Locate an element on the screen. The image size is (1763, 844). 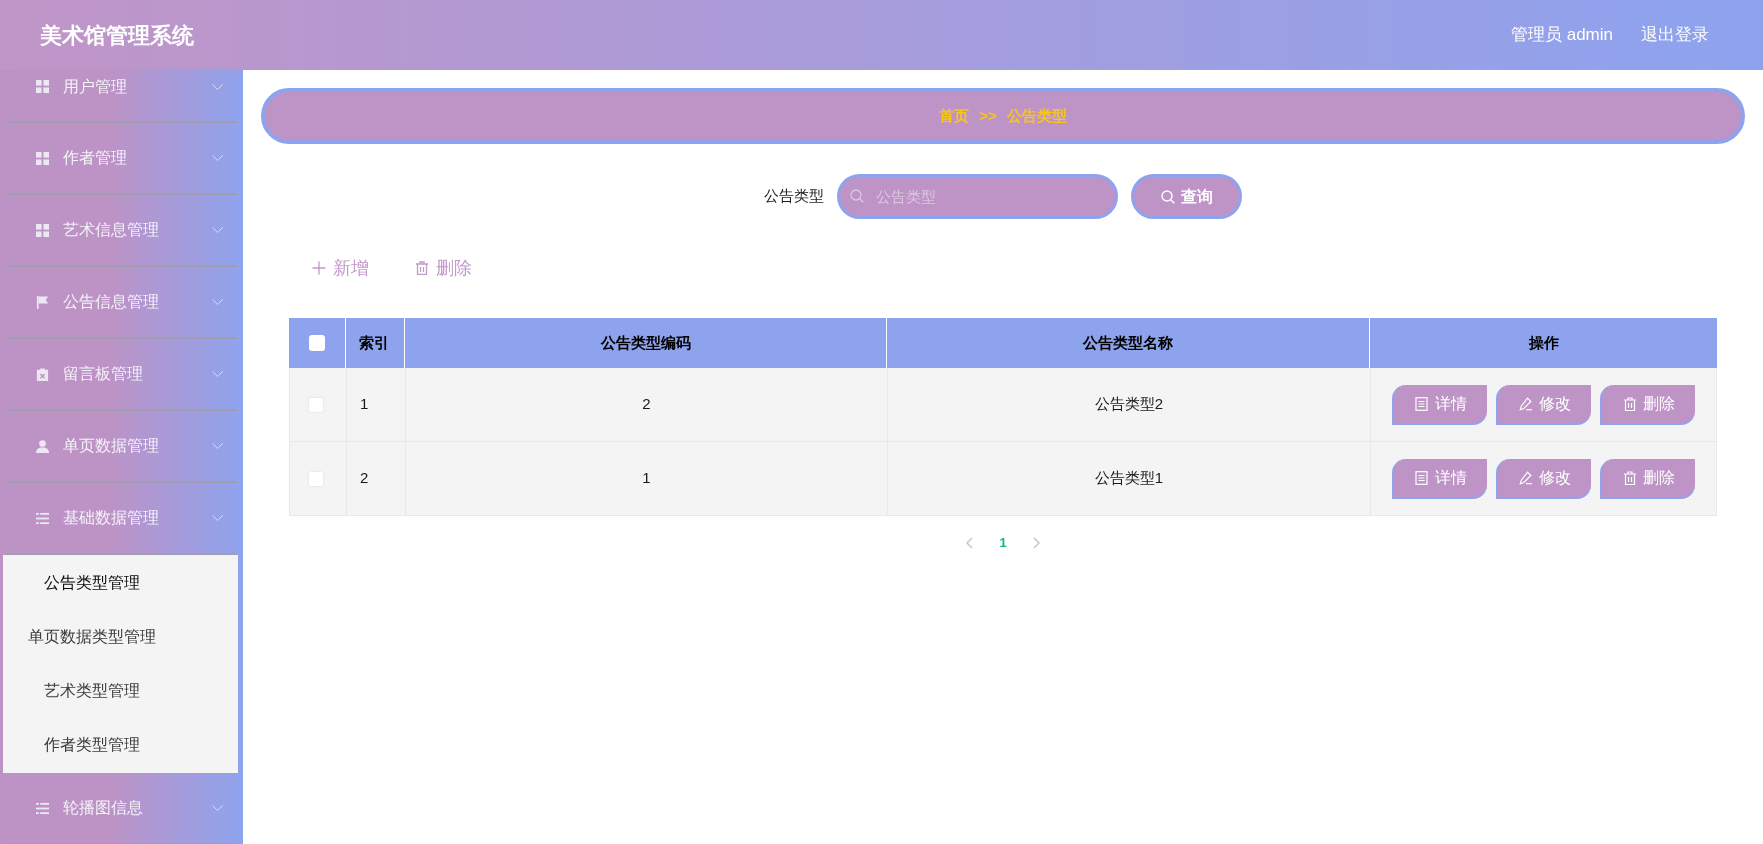
submenu-item: 艺术类型管理 is located at coordinates (92, 691).